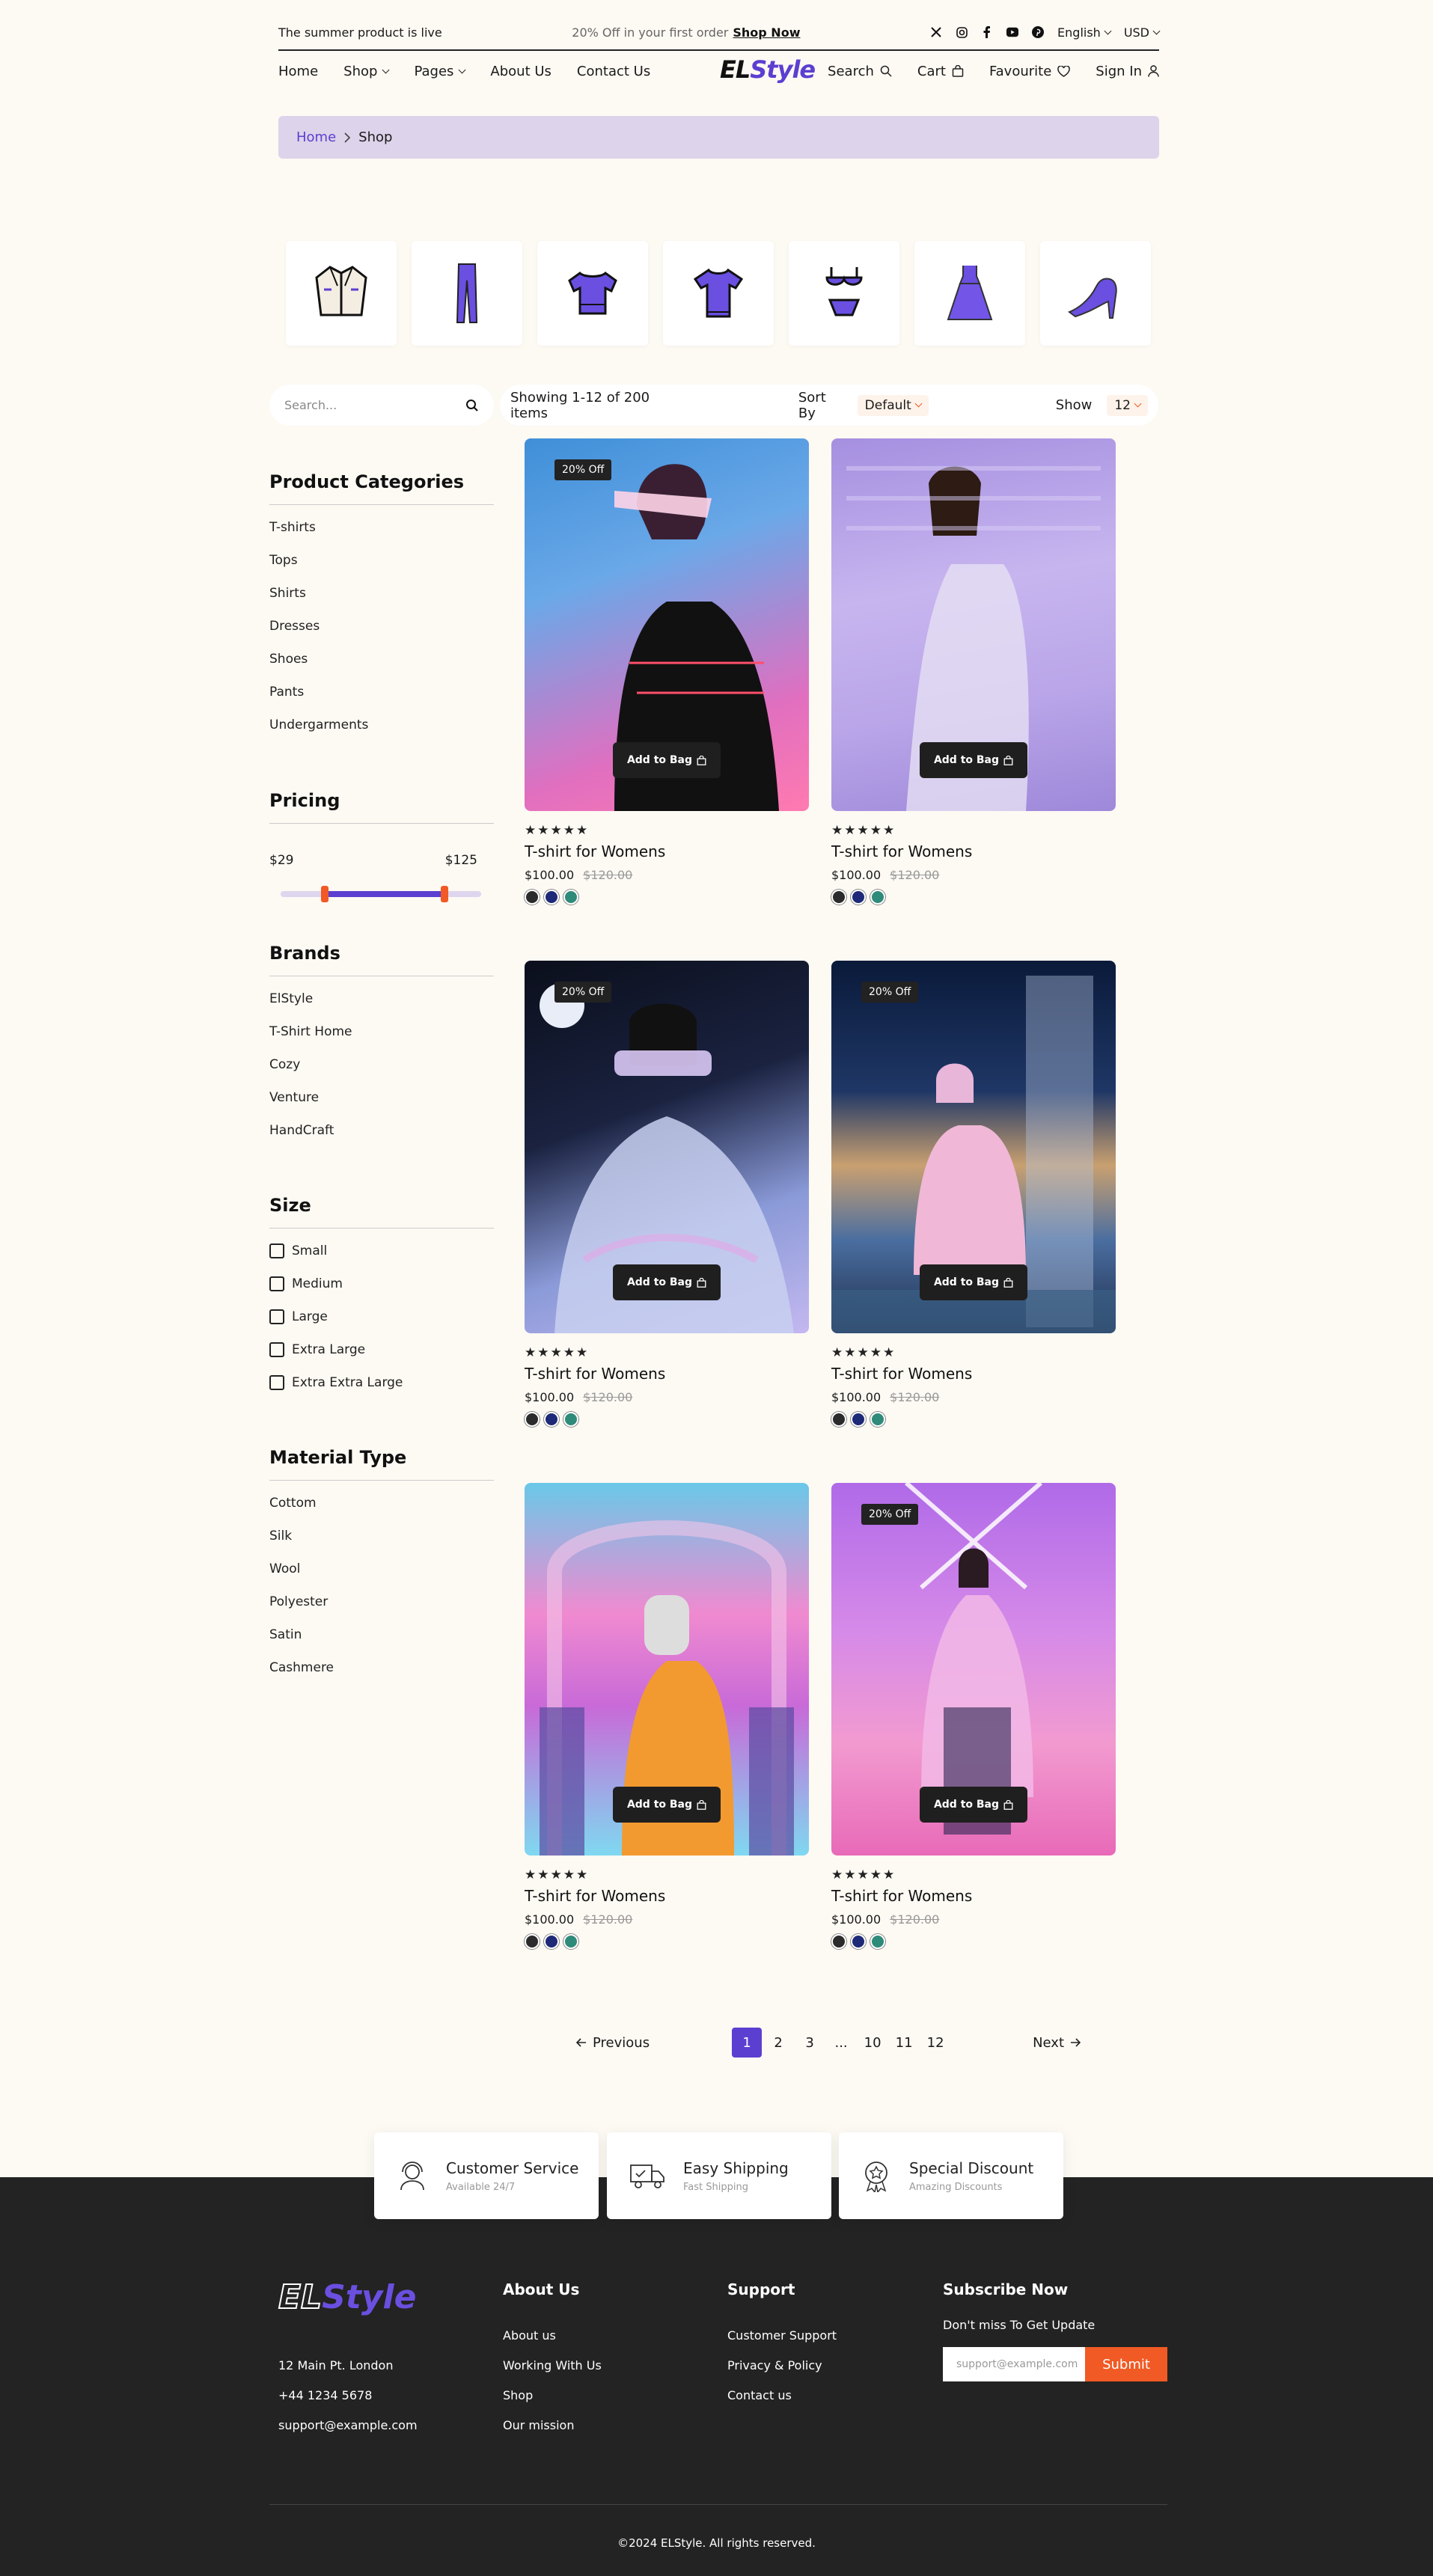 This screenshot has width=1433, height=2576. What do you see at coordinates (348, 2426) in the screenshot?
I see `footer-email: support@example.com` at bounding box center [348, 2426].